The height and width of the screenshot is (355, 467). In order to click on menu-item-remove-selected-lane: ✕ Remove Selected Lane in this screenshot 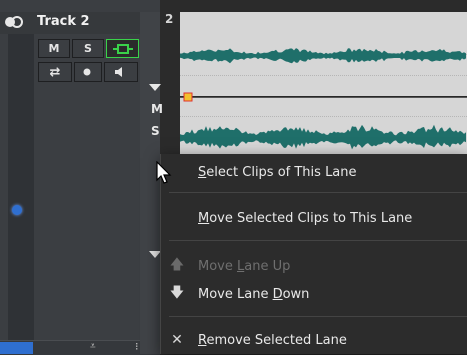, I will do `click(314, 340)`.